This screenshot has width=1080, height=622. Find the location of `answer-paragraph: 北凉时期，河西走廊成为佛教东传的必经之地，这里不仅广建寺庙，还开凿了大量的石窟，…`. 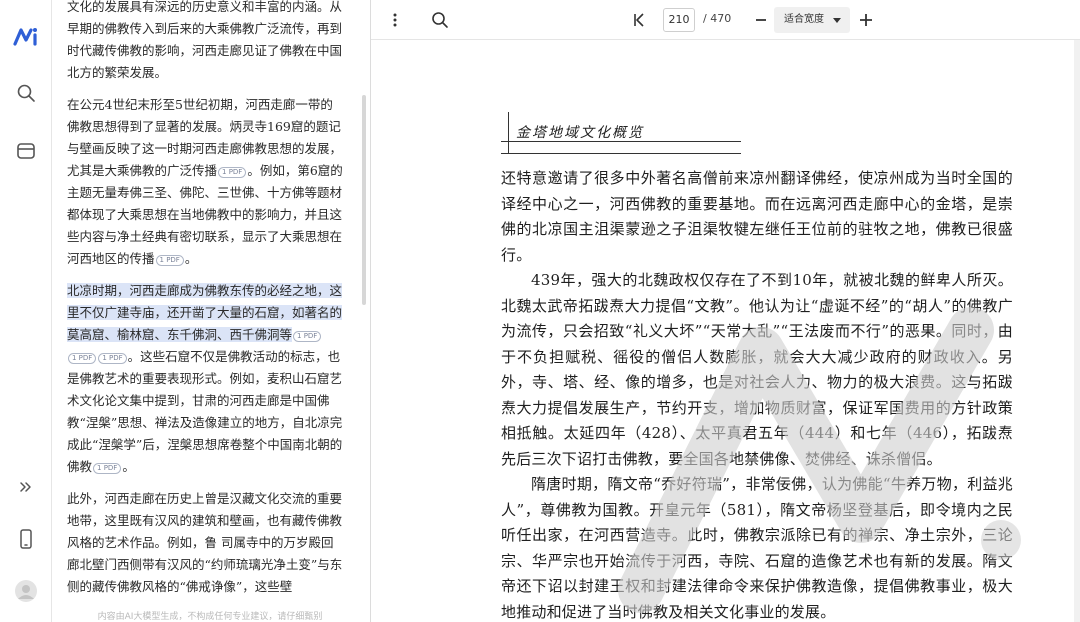

answer-paragraph: 北凉时期，河西走廊成为佛教东传的必经之地，这里不仅广建寺庙，还开凿了大量的石窟，… is located at coordinates (205, 379).